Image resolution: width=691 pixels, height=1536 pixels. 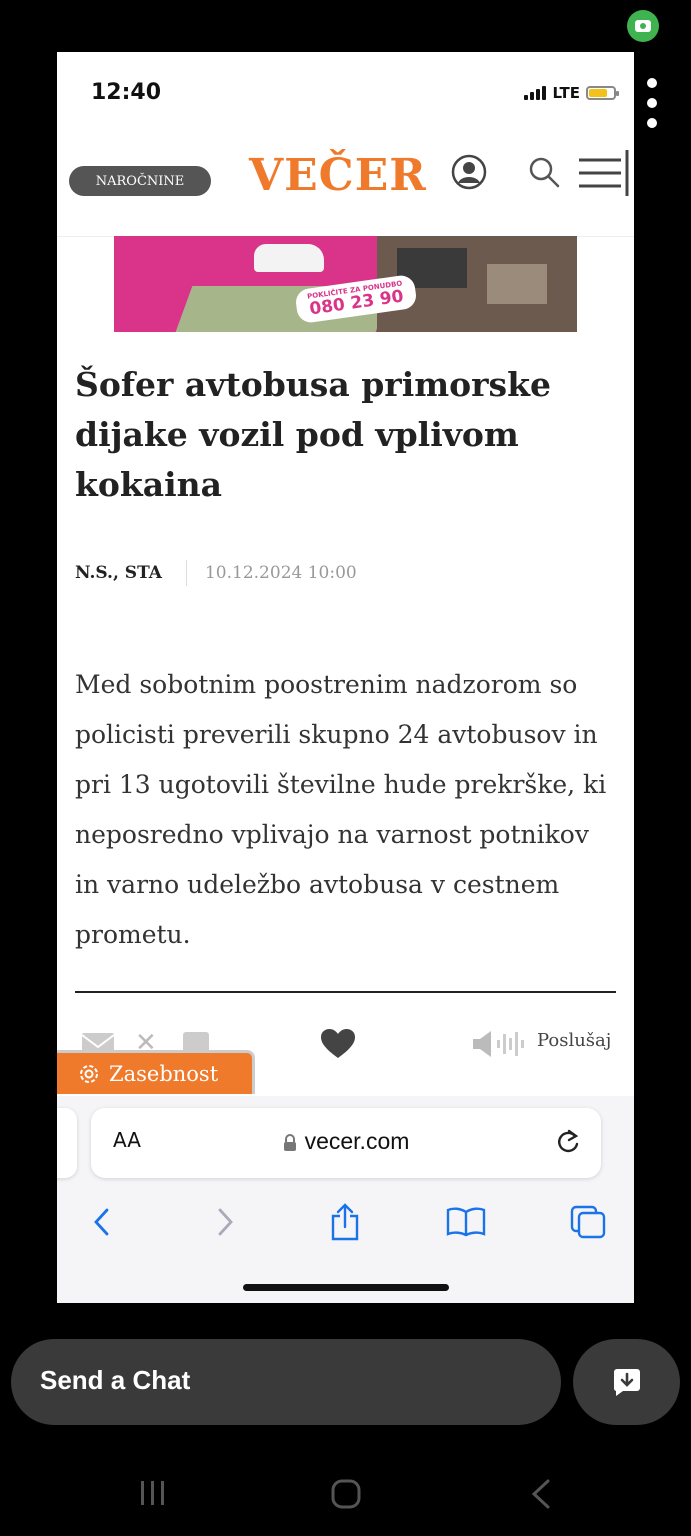 What do you see at coordinates (346, 1494) in the screenshot?
I see `home-icon` at bounding box center [346, 1494].